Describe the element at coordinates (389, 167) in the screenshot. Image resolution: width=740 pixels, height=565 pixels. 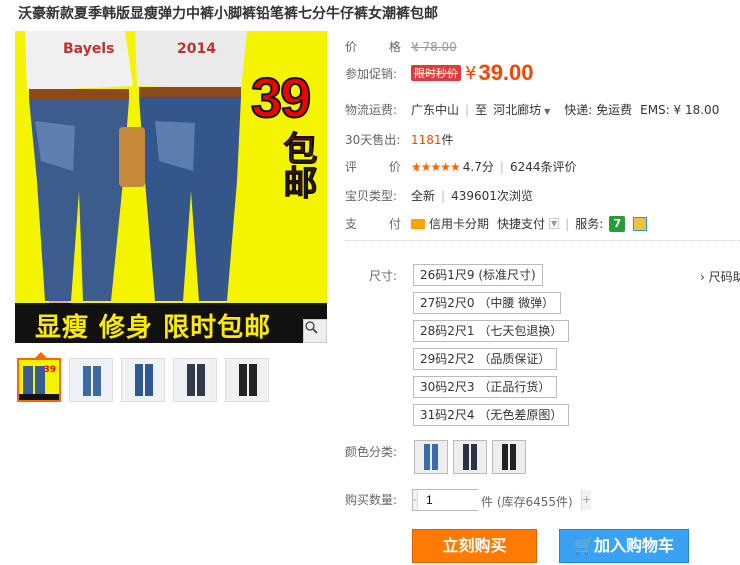
I see `rating-label: 评 价:` at that location.